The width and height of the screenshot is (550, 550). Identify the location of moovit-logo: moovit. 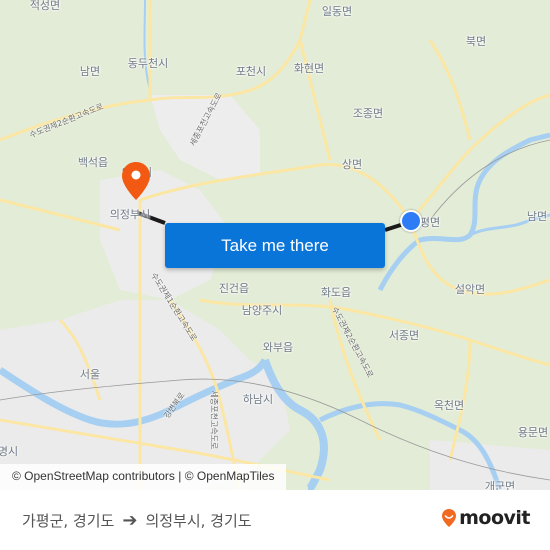
(485, 518).